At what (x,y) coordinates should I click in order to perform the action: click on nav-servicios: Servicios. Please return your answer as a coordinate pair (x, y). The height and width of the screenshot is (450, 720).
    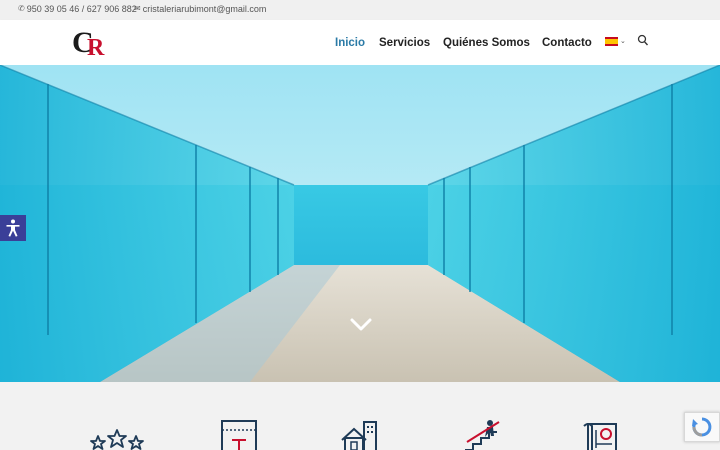
    Looking at the image, I should click on (404, 44).